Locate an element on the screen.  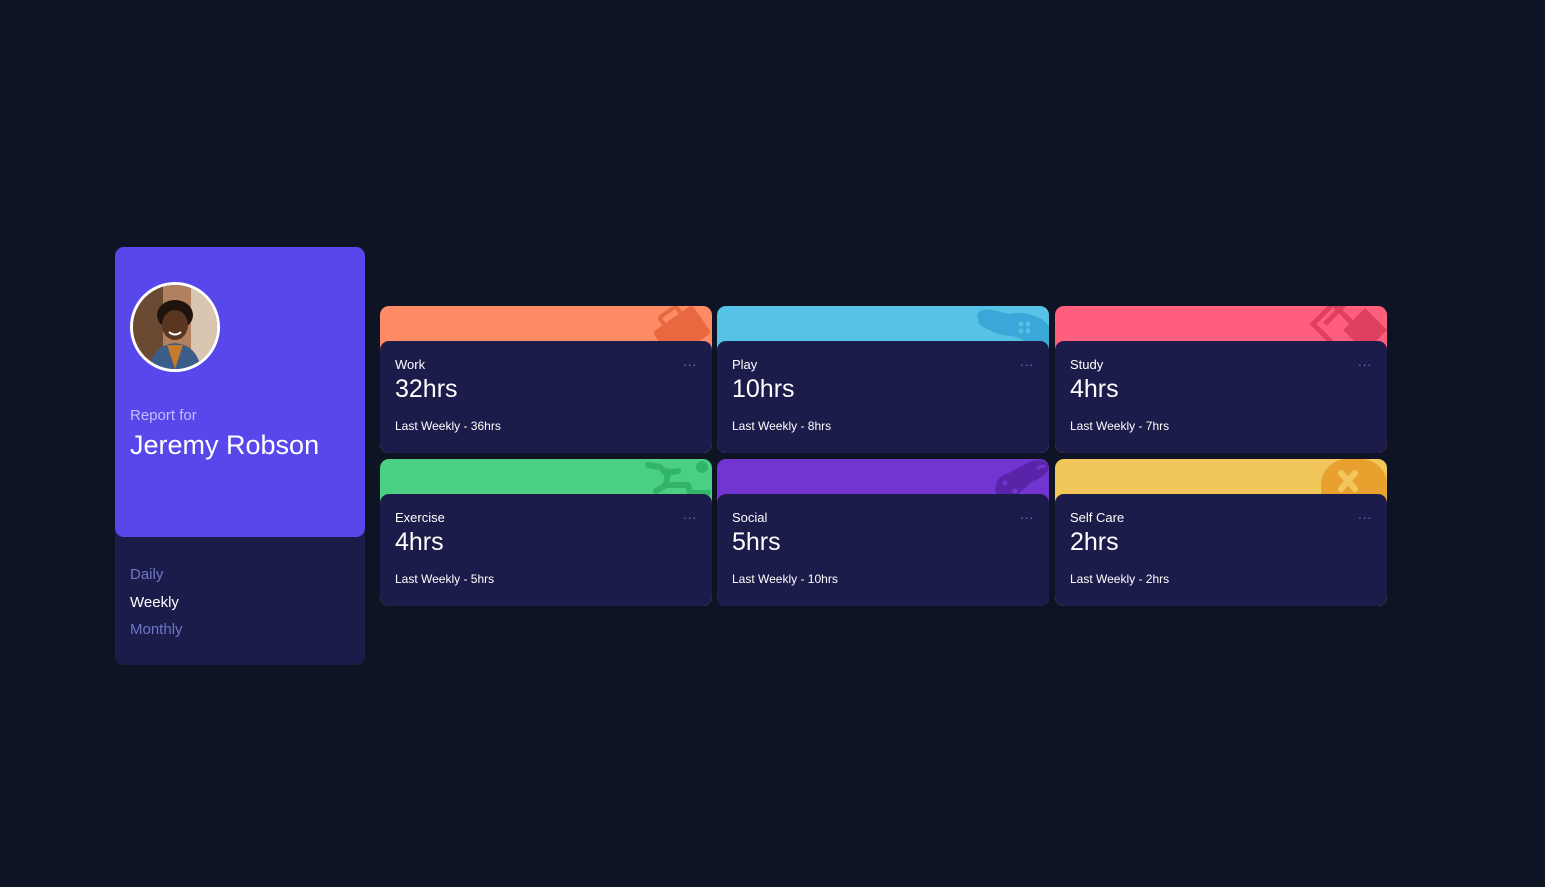
period-monthly: Monthly is located at coordinates (156, 630).